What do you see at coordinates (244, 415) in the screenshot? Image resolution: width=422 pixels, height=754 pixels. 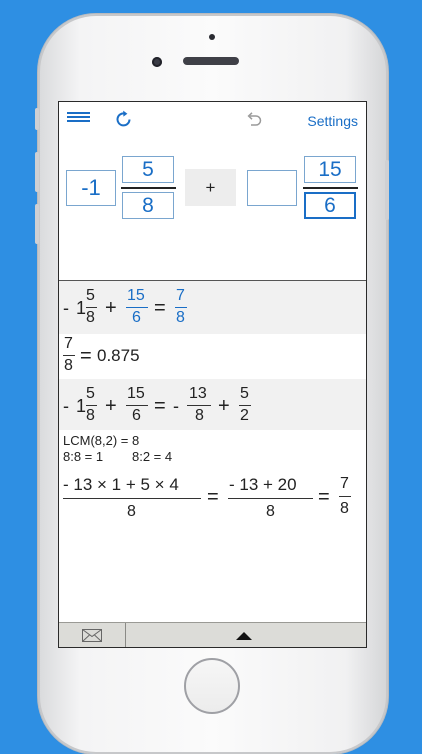 I see `denominator: 2` at bounding box center [244, 415].